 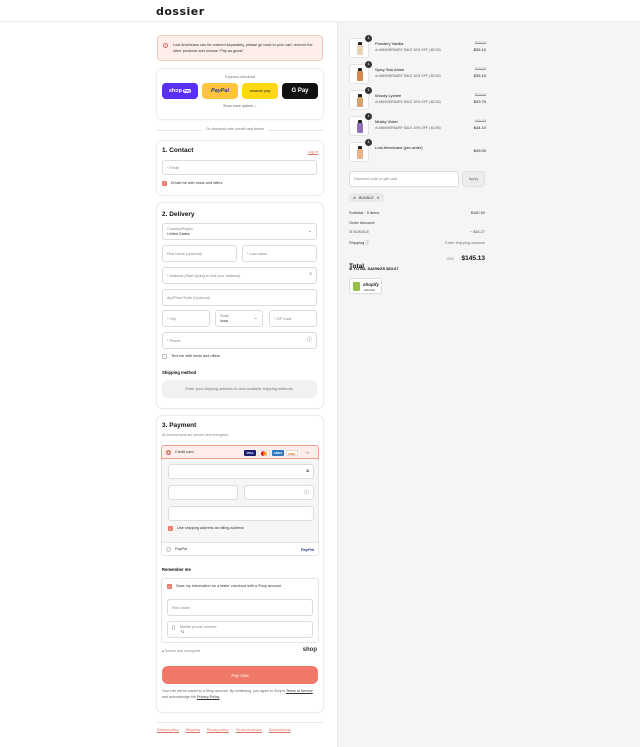 I want to click on shop-pay-button: shop Pay, so click(x=180, y=91).